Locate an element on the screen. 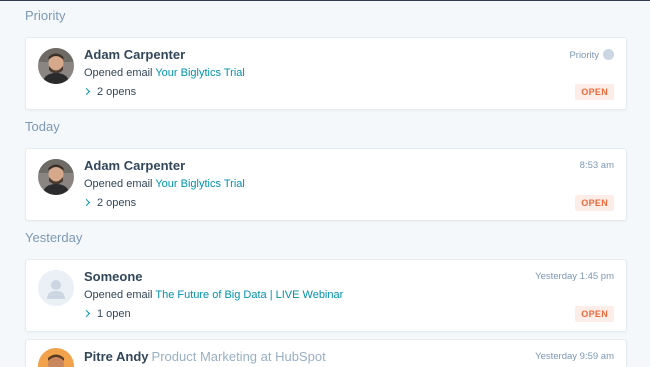 The width and height of the screenshot is (650, 367). avatar-placeholder is located at coordinates (56, 288).